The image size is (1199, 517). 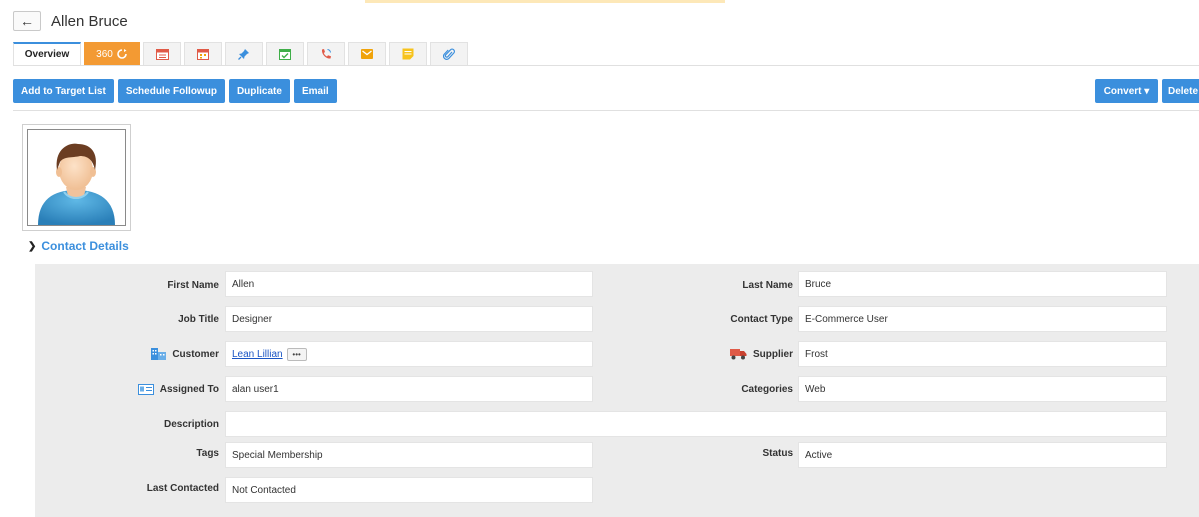 I want to click on page-title: Allen Bruce, so click(x=89, y=21).